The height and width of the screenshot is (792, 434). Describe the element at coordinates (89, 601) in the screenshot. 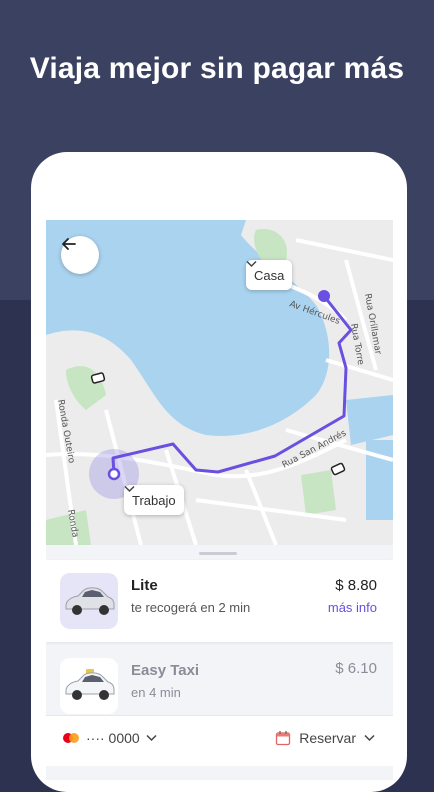

I see `car-lite-image` at that location.